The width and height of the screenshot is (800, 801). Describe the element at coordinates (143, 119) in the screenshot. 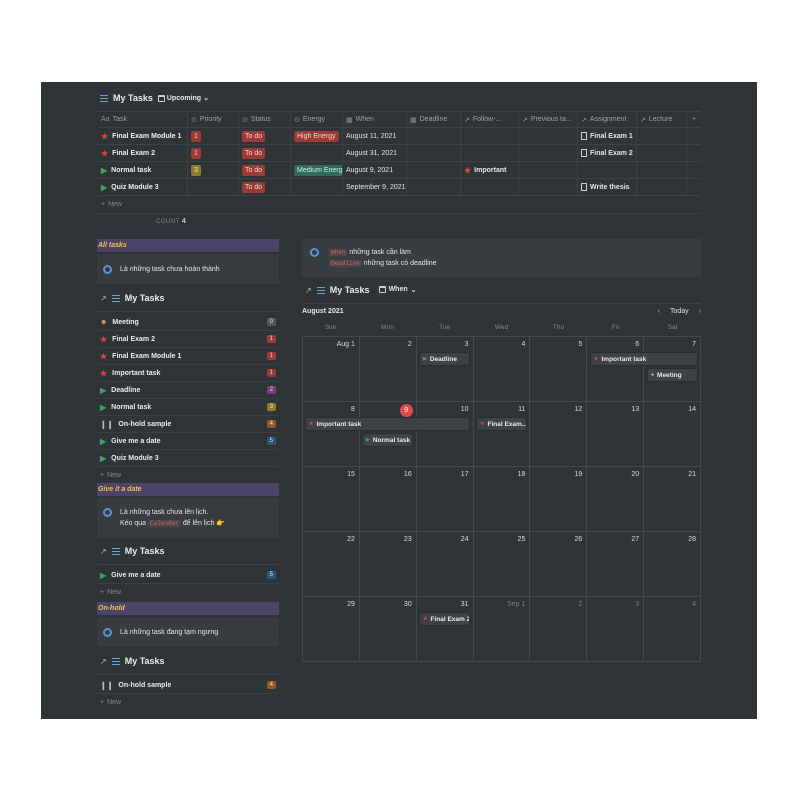

I see `column-header-task: Aa Task` at that location.